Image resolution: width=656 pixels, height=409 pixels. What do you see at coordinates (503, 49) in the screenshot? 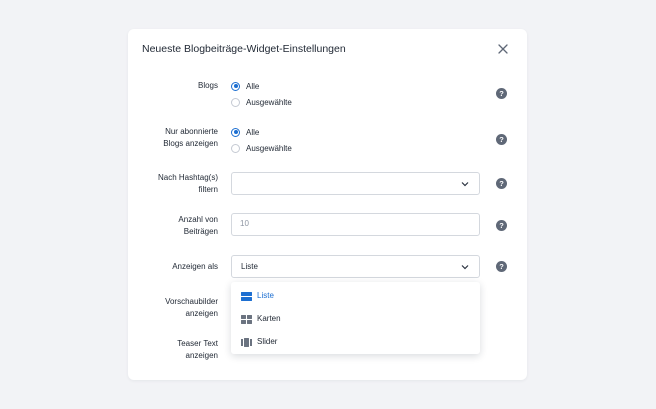
I see `close-icon` at bounding box center [503, 49].